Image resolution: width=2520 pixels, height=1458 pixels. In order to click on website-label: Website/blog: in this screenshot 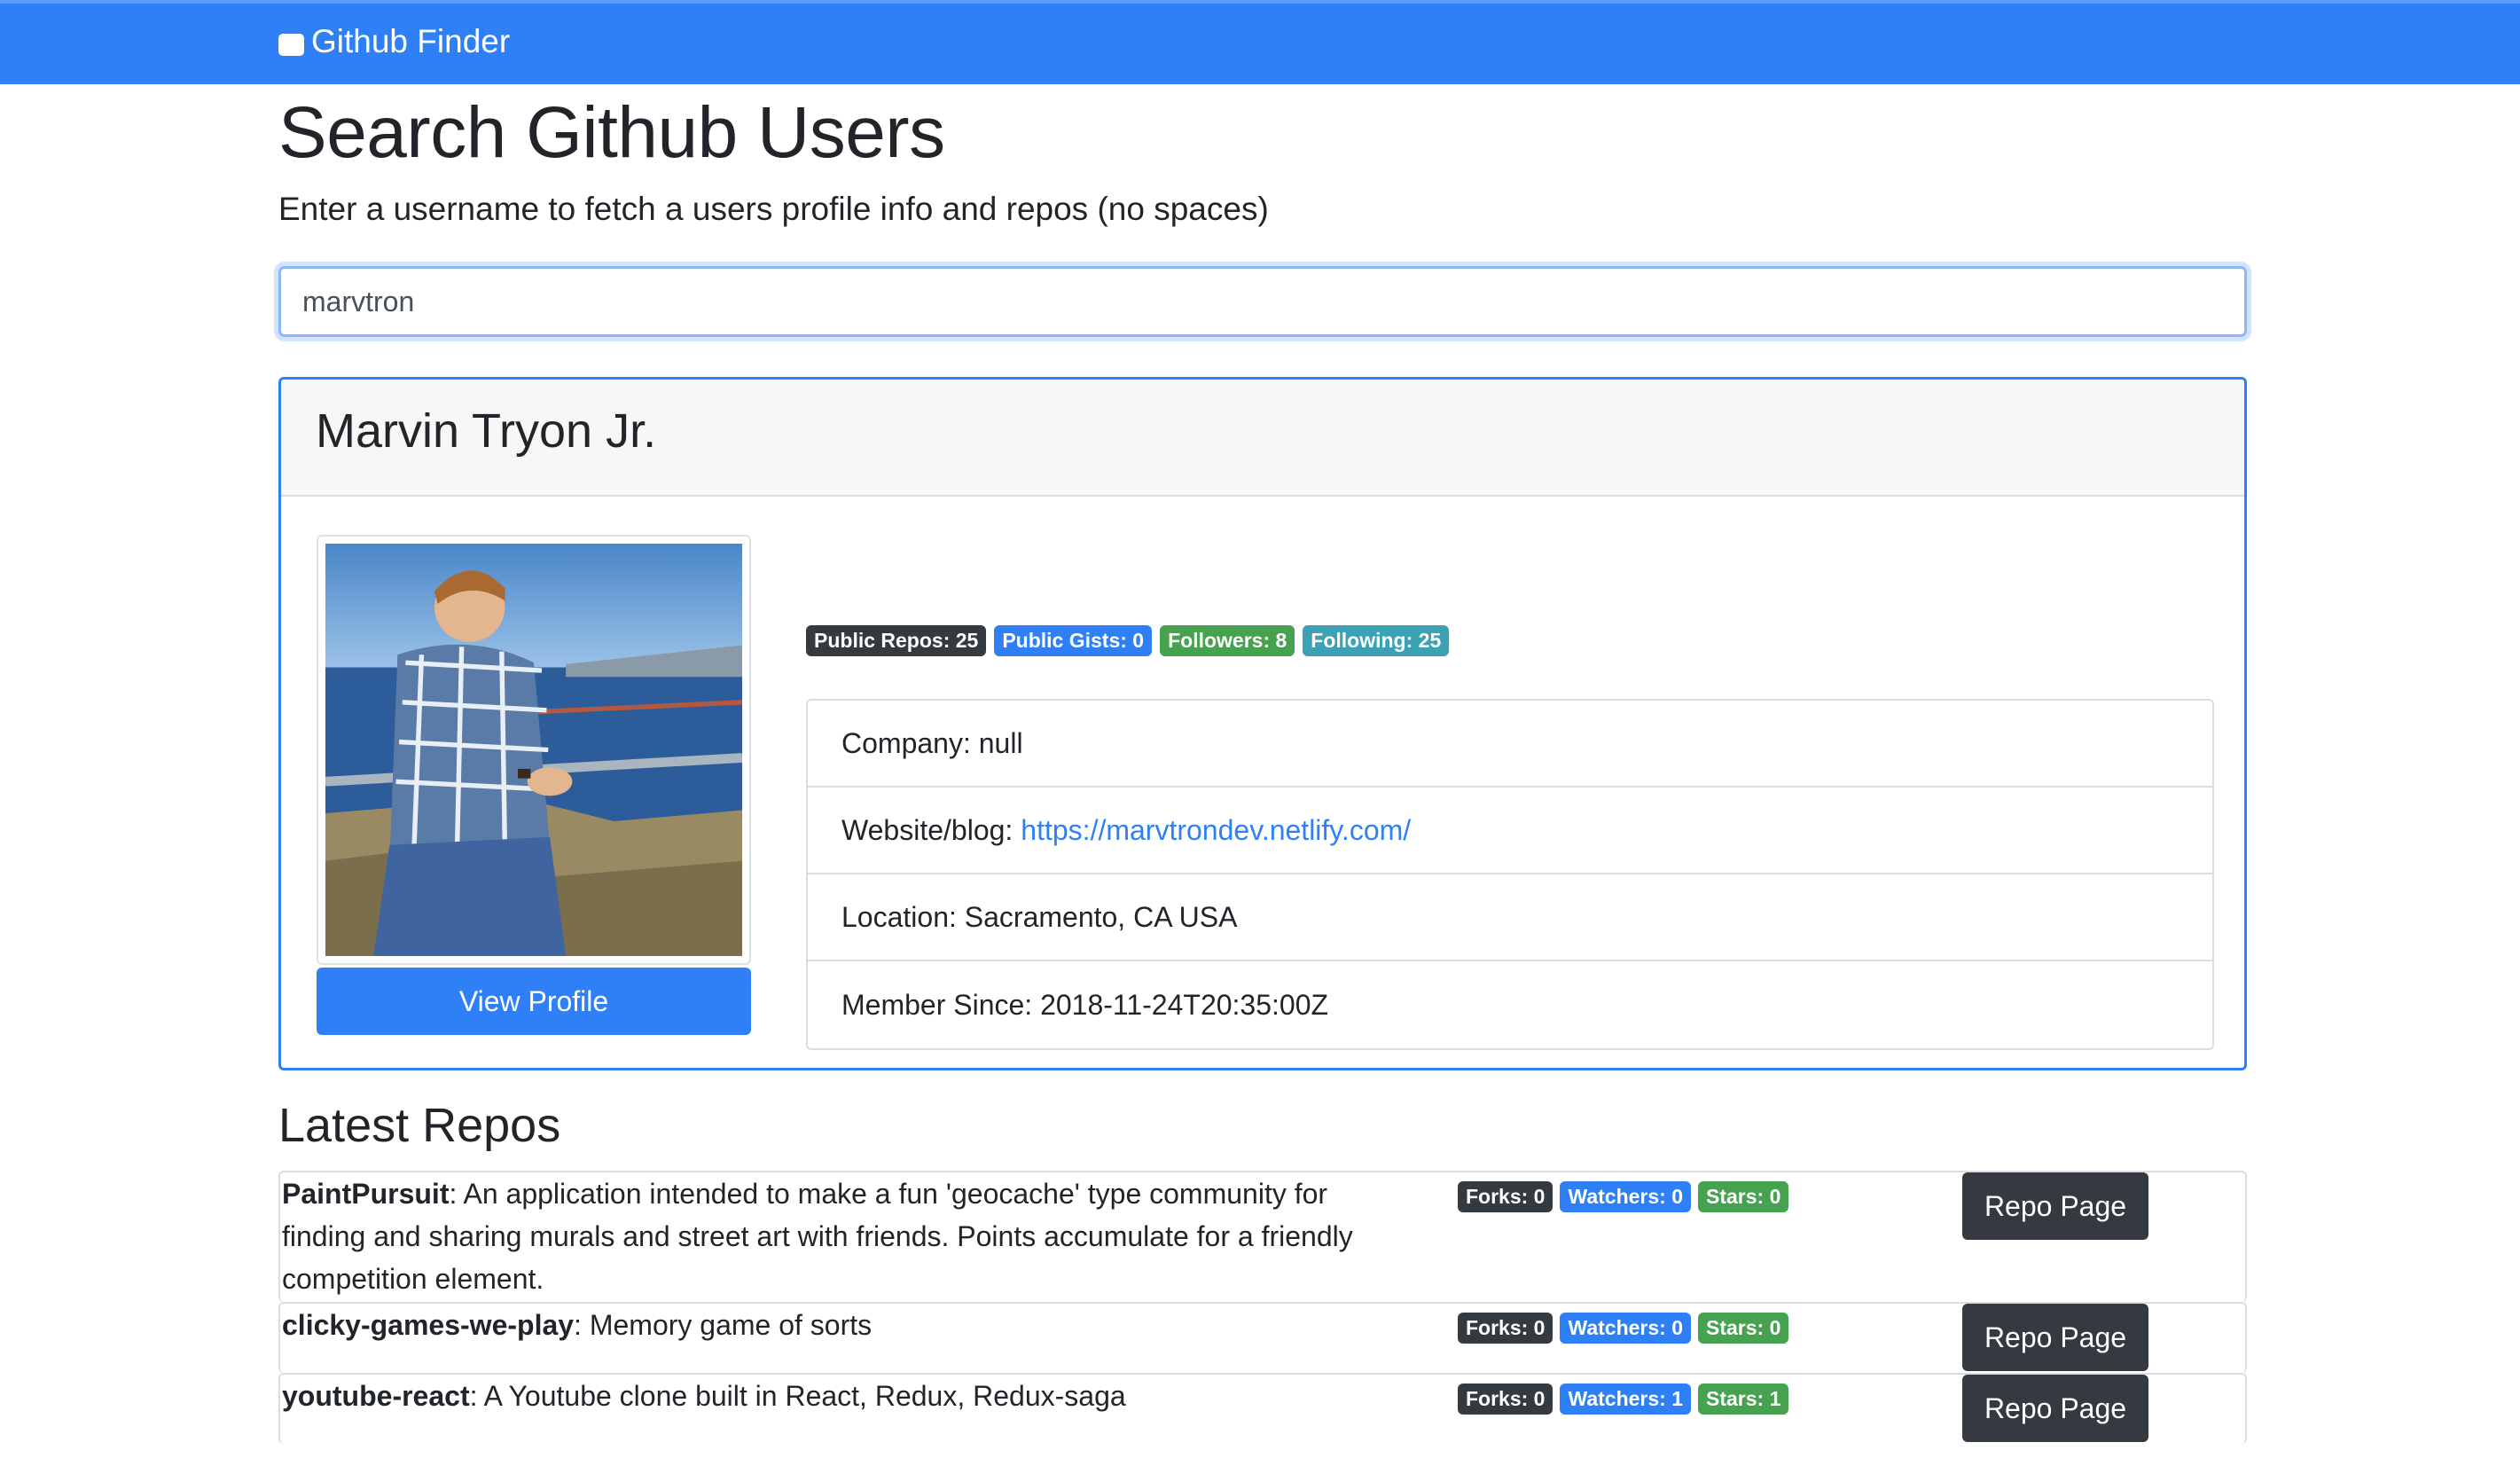, I will do `click(927, 829)`.